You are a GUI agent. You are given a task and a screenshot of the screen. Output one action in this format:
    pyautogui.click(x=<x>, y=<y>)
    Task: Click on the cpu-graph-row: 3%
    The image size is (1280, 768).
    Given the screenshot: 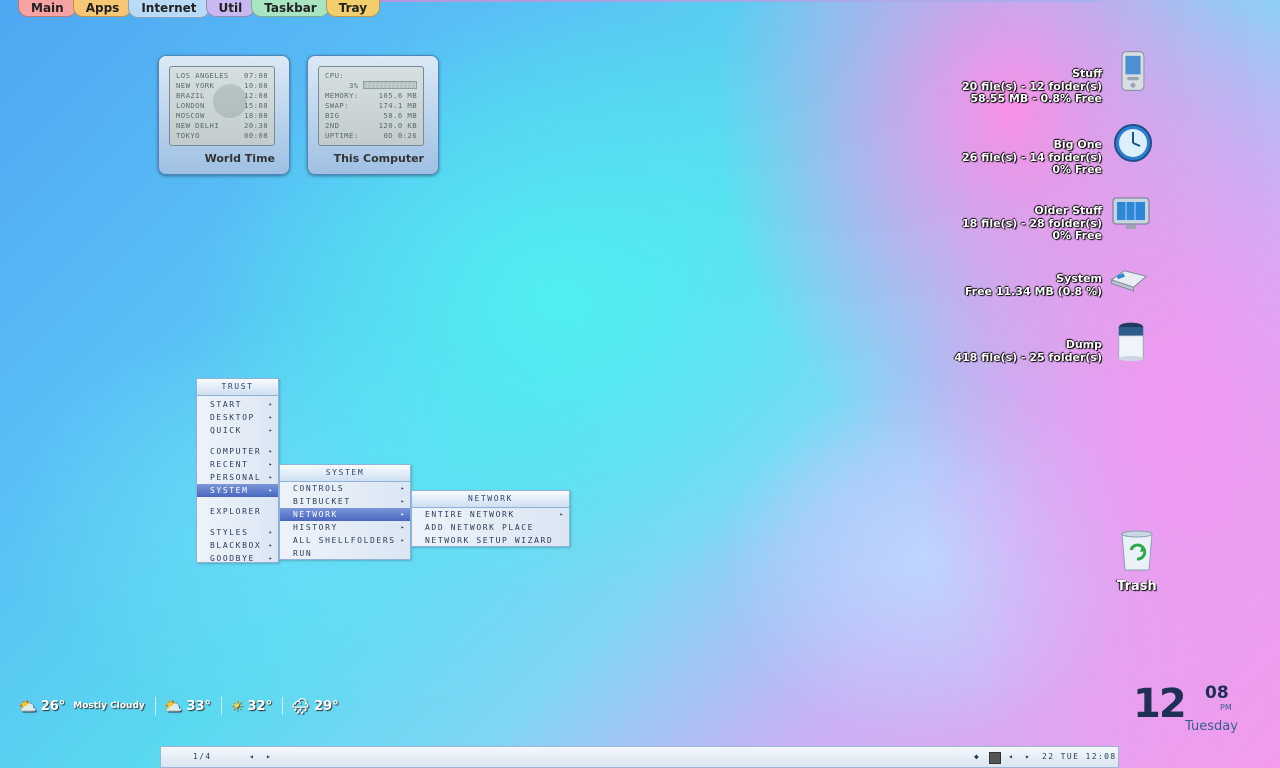 What is the action you would take?
    pyautogui.click(x=371, y=86)
    